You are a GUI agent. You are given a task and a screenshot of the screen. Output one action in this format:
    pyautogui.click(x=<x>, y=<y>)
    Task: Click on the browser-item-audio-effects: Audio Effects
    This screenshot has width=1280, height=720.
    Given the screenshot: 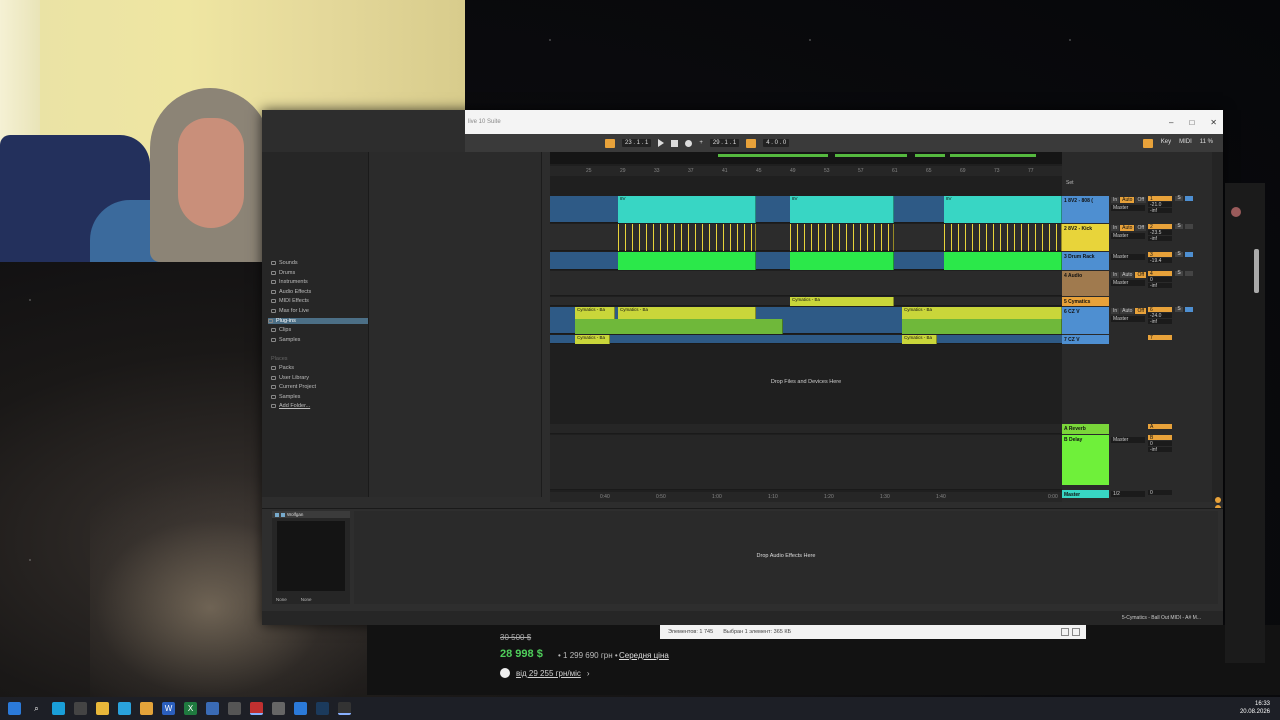 What is the action you would take?
    pyautogui.click(x=291, y=292)
    